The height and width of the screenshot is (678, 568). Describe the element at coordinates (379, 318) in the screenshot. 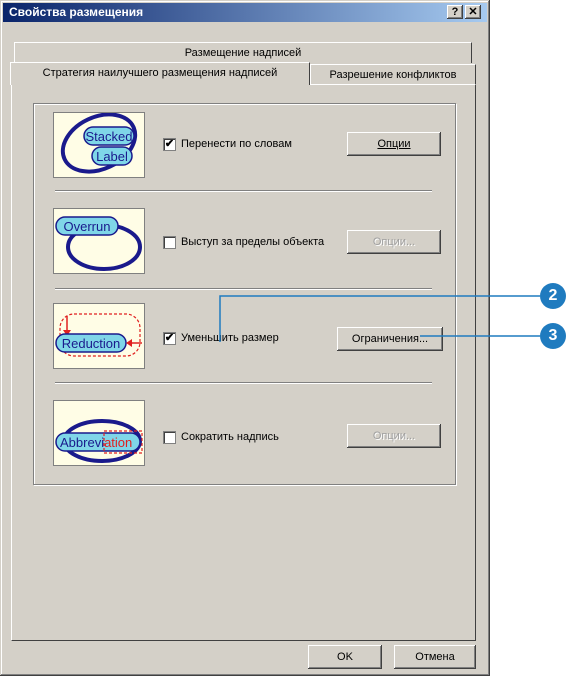

I see `callout-leaders` at that location.